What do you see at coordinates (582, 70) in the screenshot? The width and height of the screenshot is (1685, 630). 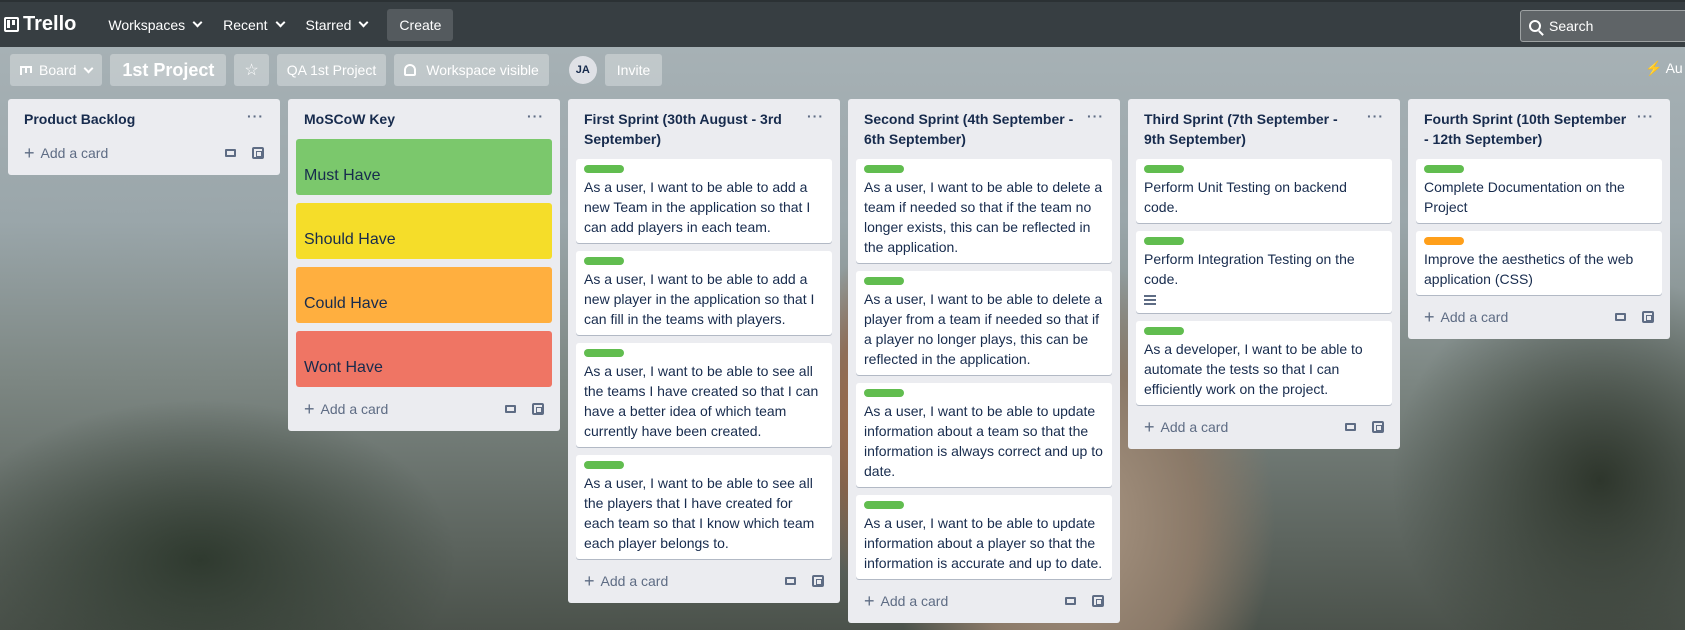 I see `member-avatar: JA` at bounding box center [582, 70].